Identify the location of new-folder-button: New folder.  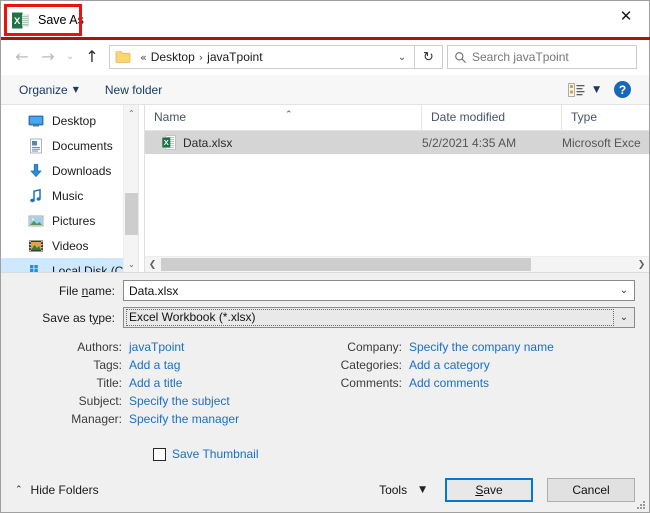
(133, 90).